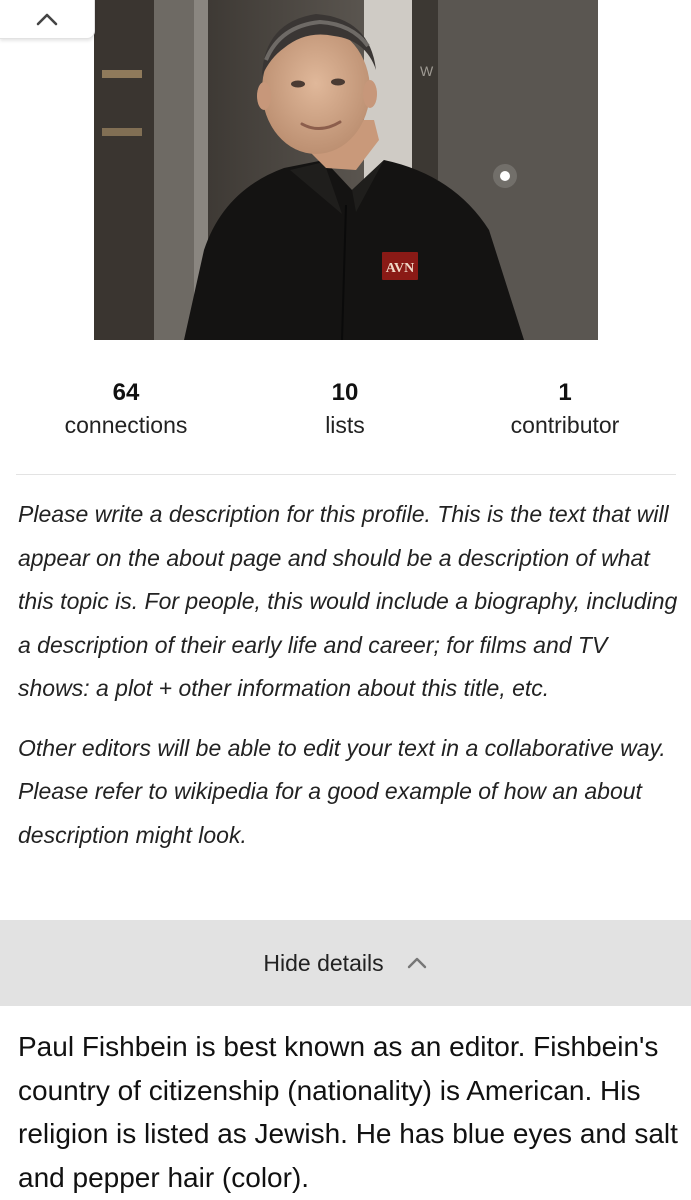 The height and width of the screenshot is (1200, 691). What do you see at coordinates (565, 425) in the screenshot?
I see `stat-contributor-label: contributor` at bounding box center [565, 425].